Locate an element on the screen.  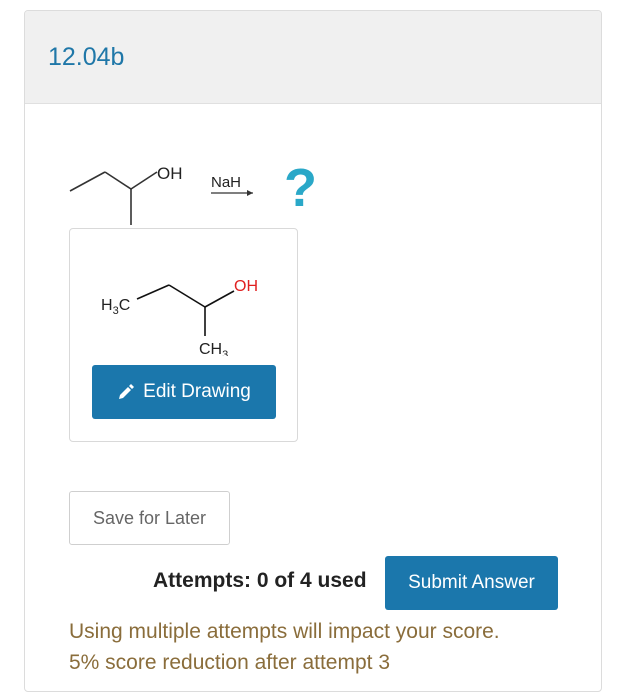
hydroxyl-label: OH is located at coordinates (246, 286).